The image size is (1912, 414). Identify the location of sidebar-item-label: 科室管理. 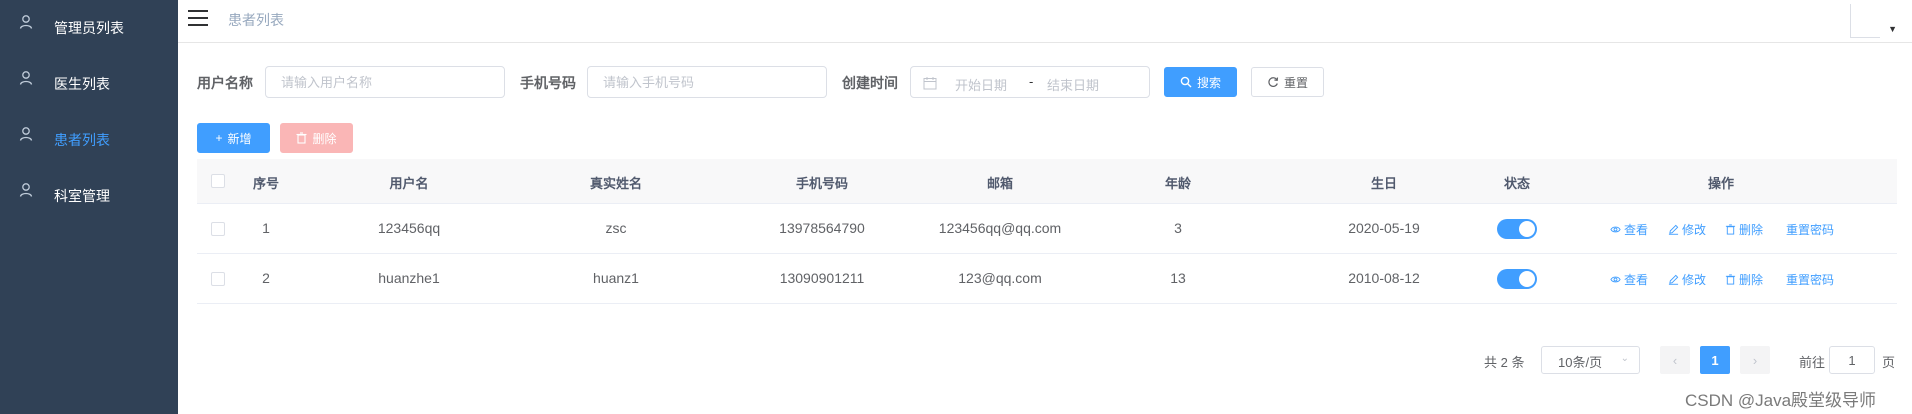
(82, 196).